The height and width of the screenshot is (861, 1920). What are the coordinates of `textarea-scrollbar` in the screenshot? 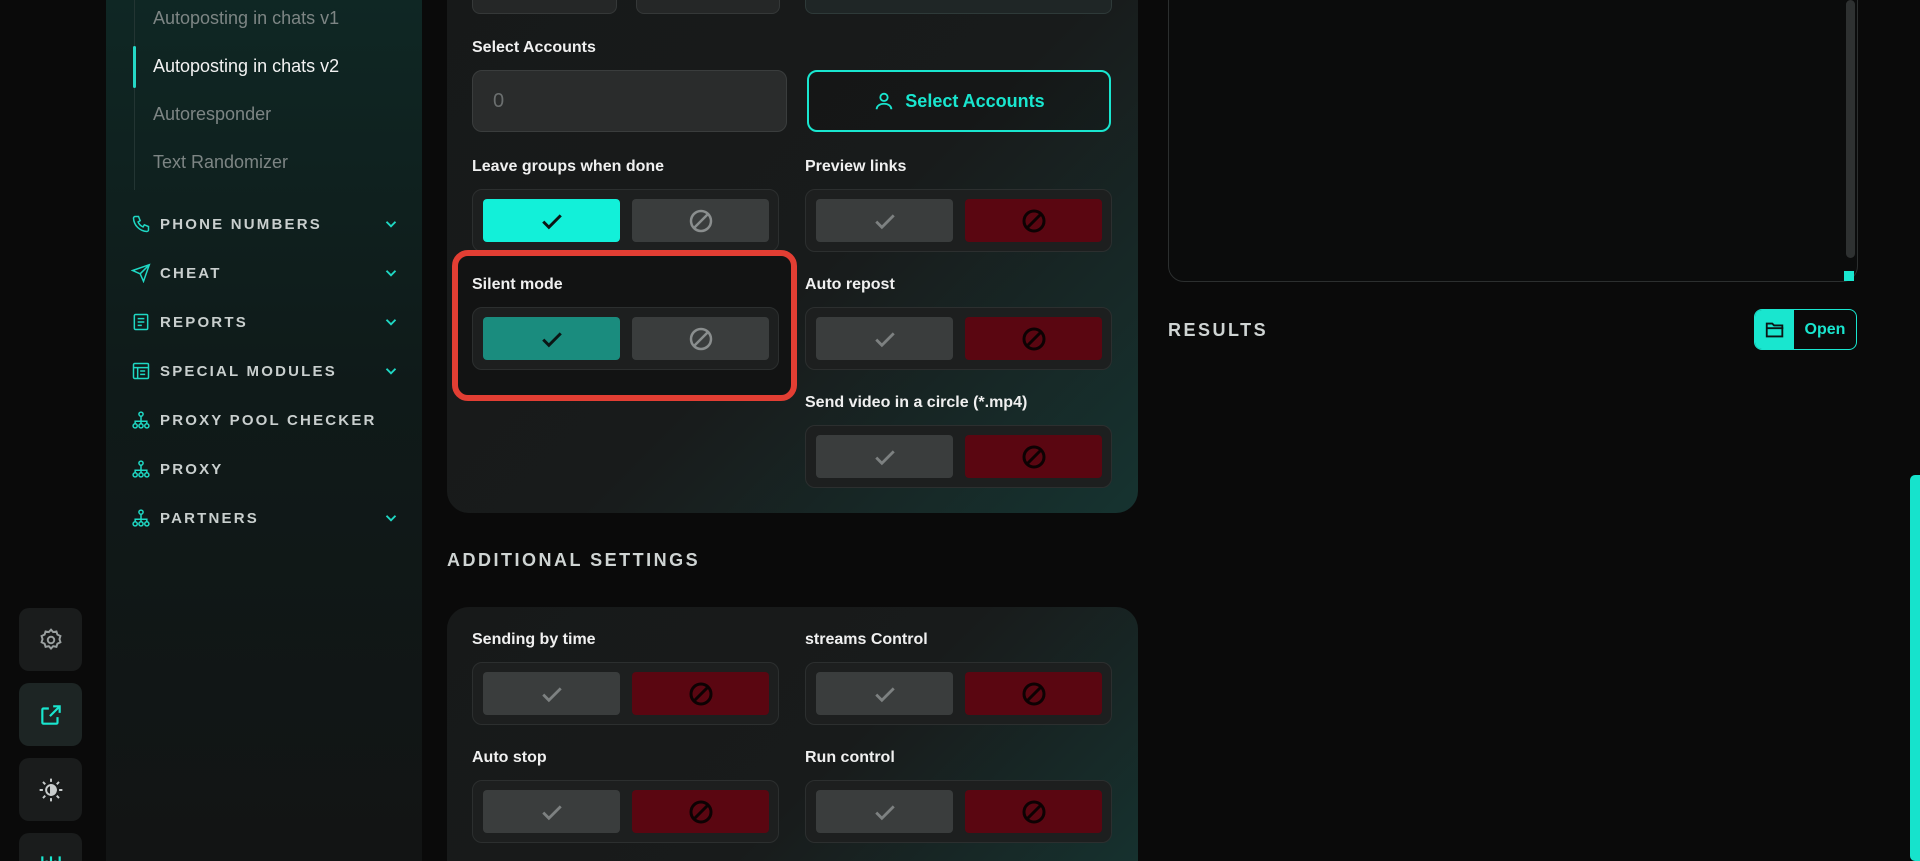 It's located at (1850, 129).